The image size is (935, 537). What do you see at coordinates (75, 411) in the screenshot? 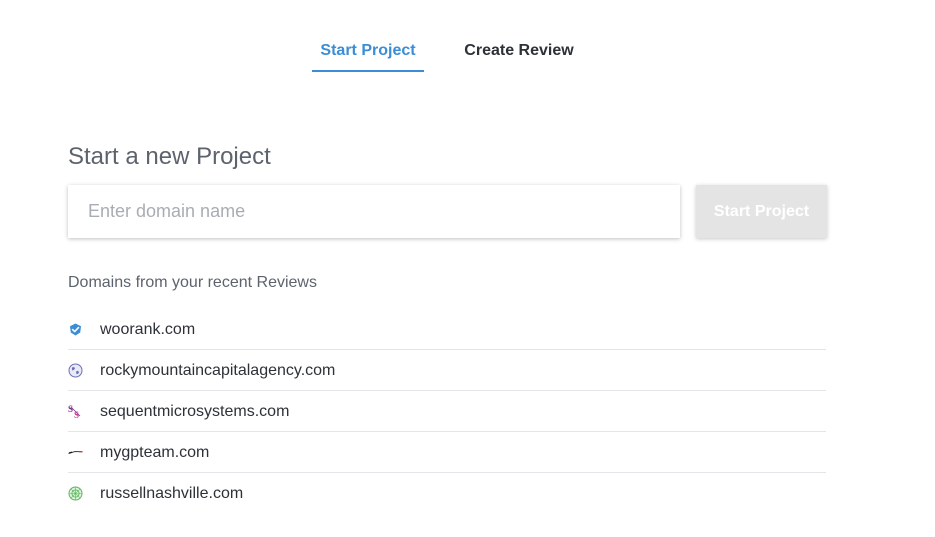
I see `sequent-logo-icon: S S` at bounding box center [75, 411].